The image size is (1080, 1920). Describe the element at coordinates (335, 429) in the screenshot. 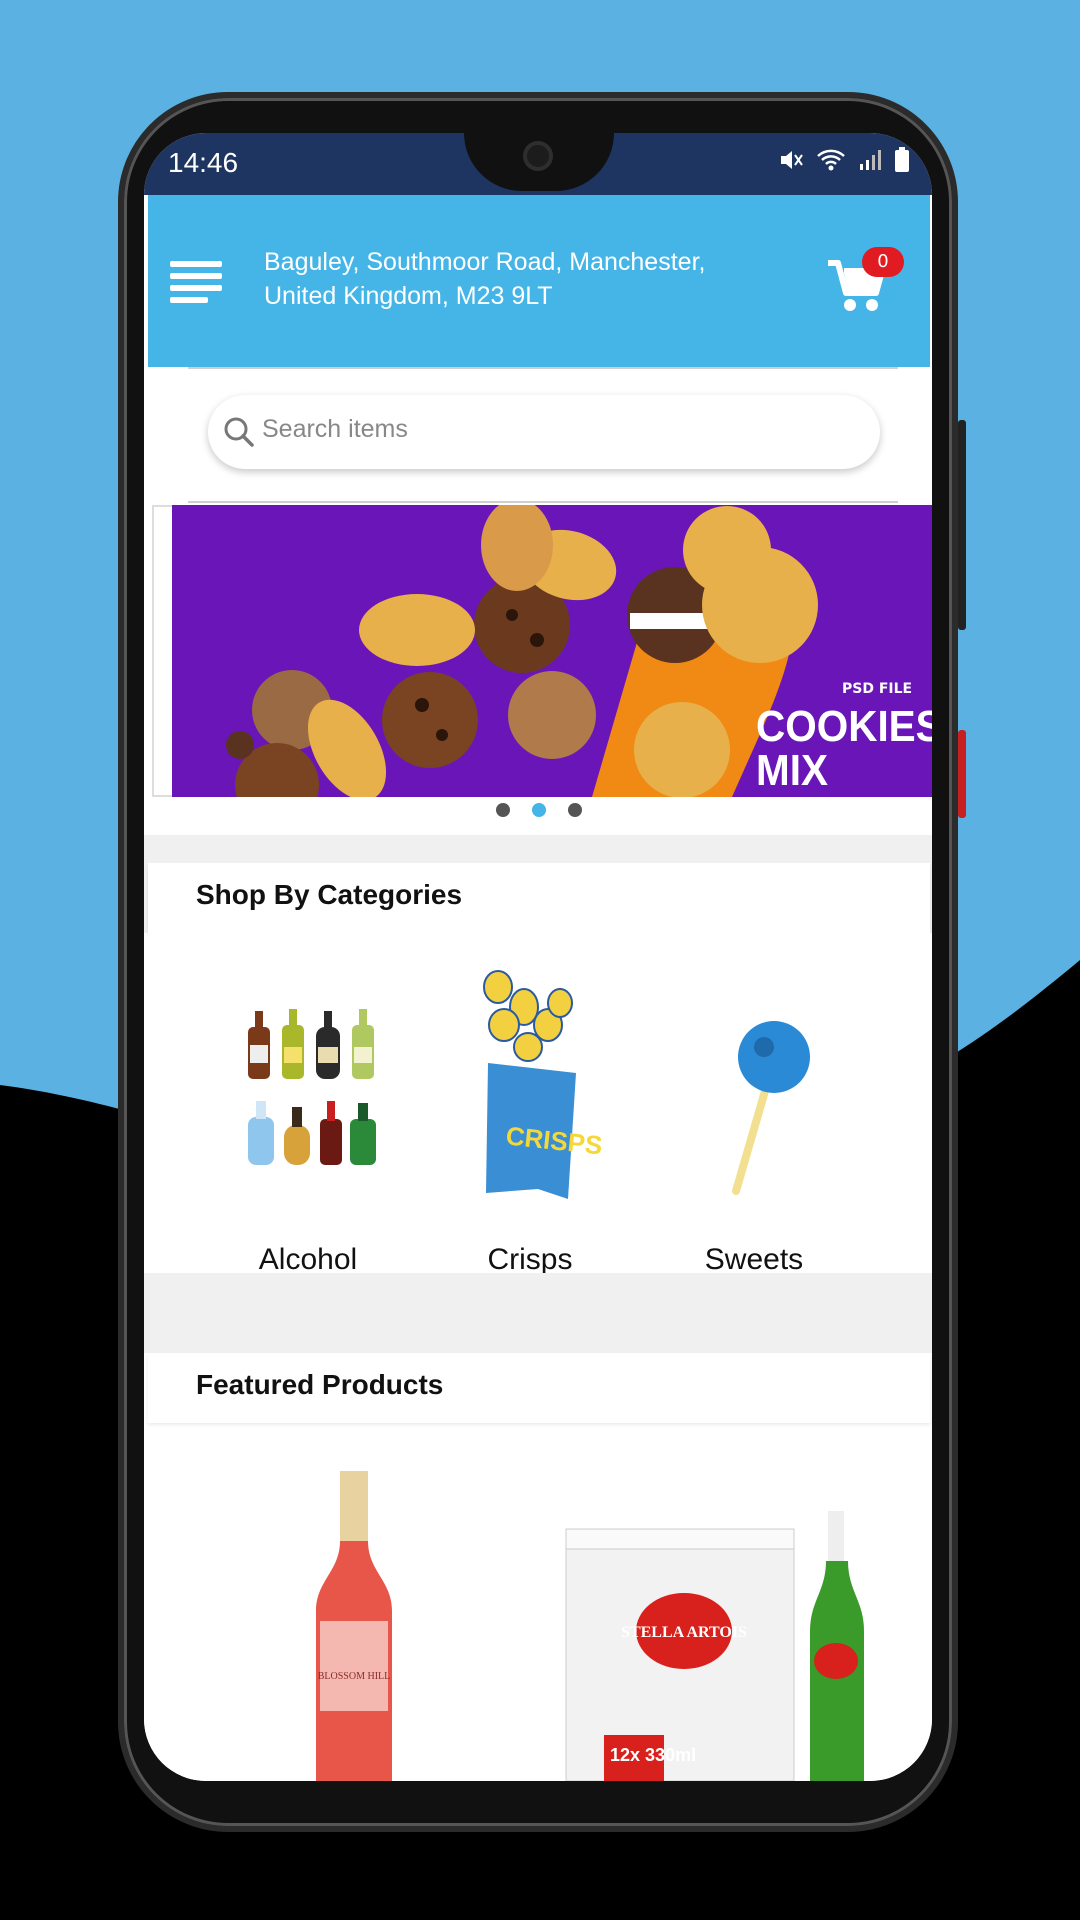

I see `search-placeholder: Search items` at that location.